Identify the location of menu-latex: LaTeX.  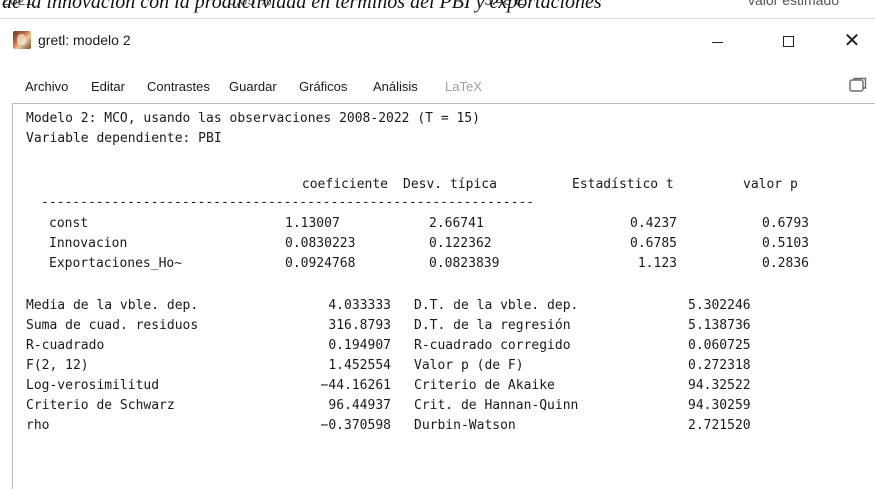
(463, 86).